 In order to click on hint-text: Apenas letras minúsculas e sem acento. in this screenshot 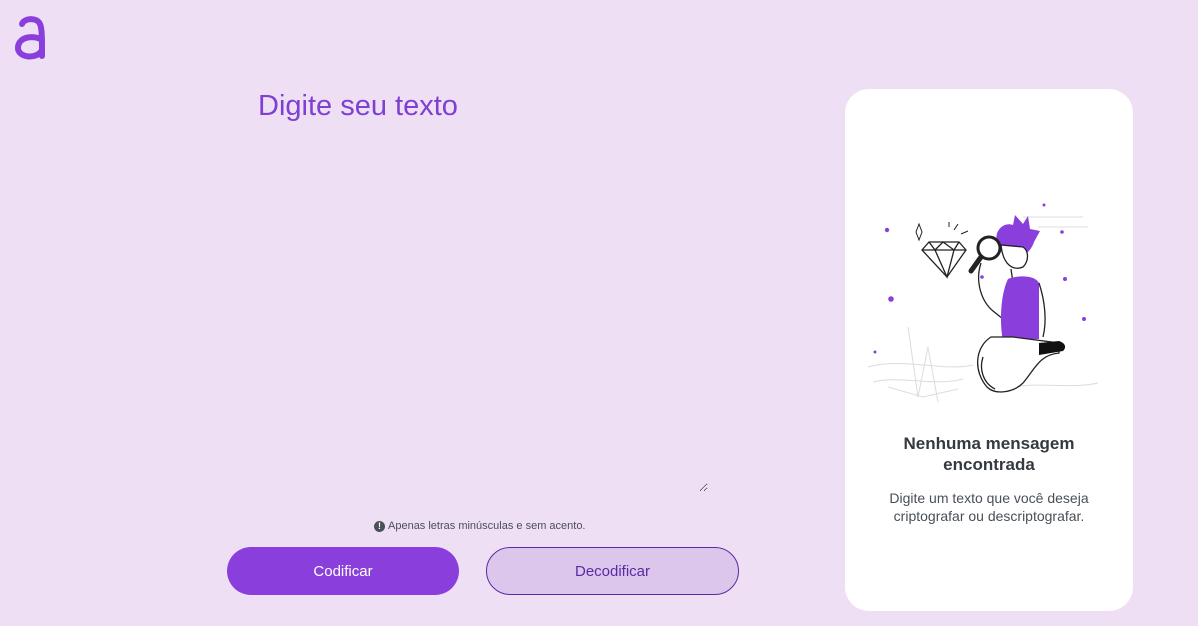, I will do `click(487, 526)`.